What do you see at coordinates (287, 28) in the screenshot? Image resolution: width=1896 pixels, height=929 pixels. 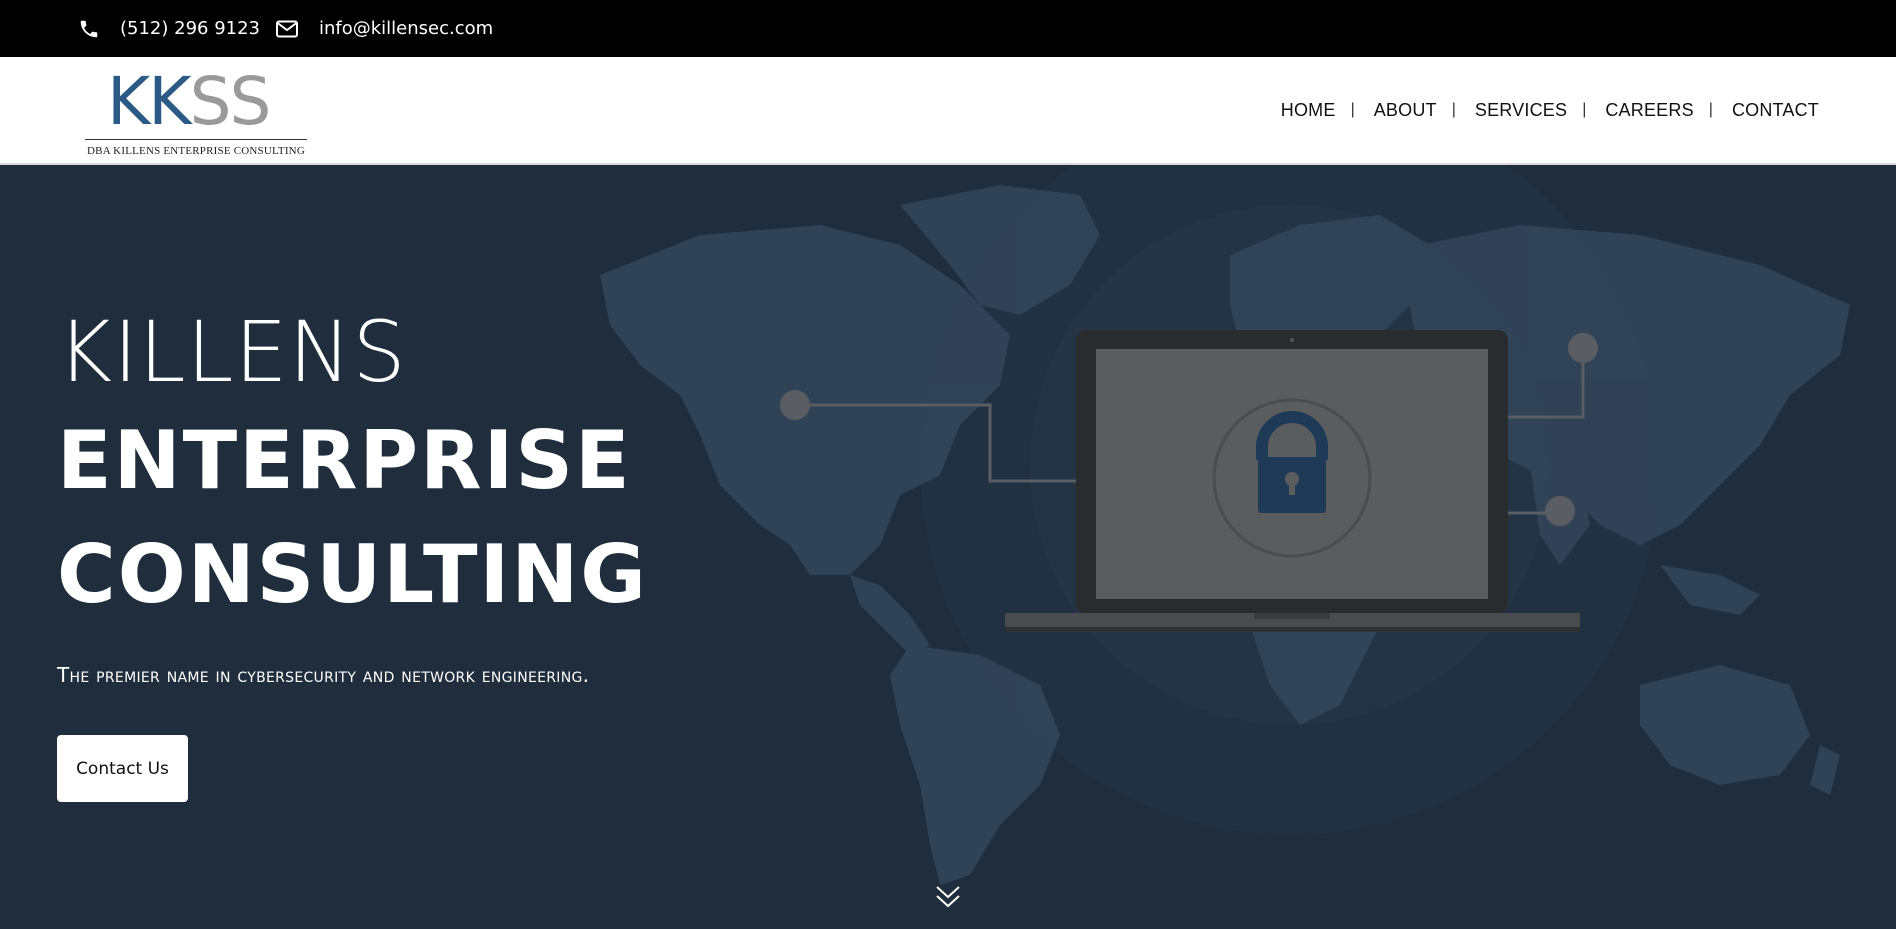 I see `envelope-icon` at bounding box center [287, 28].